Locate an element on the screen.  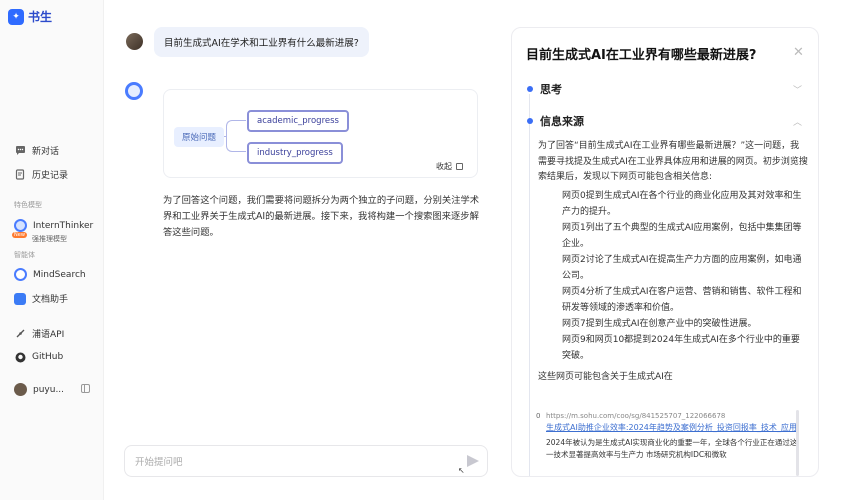
graph-node-industry: industry_progress is located at coordinates (295, 153).